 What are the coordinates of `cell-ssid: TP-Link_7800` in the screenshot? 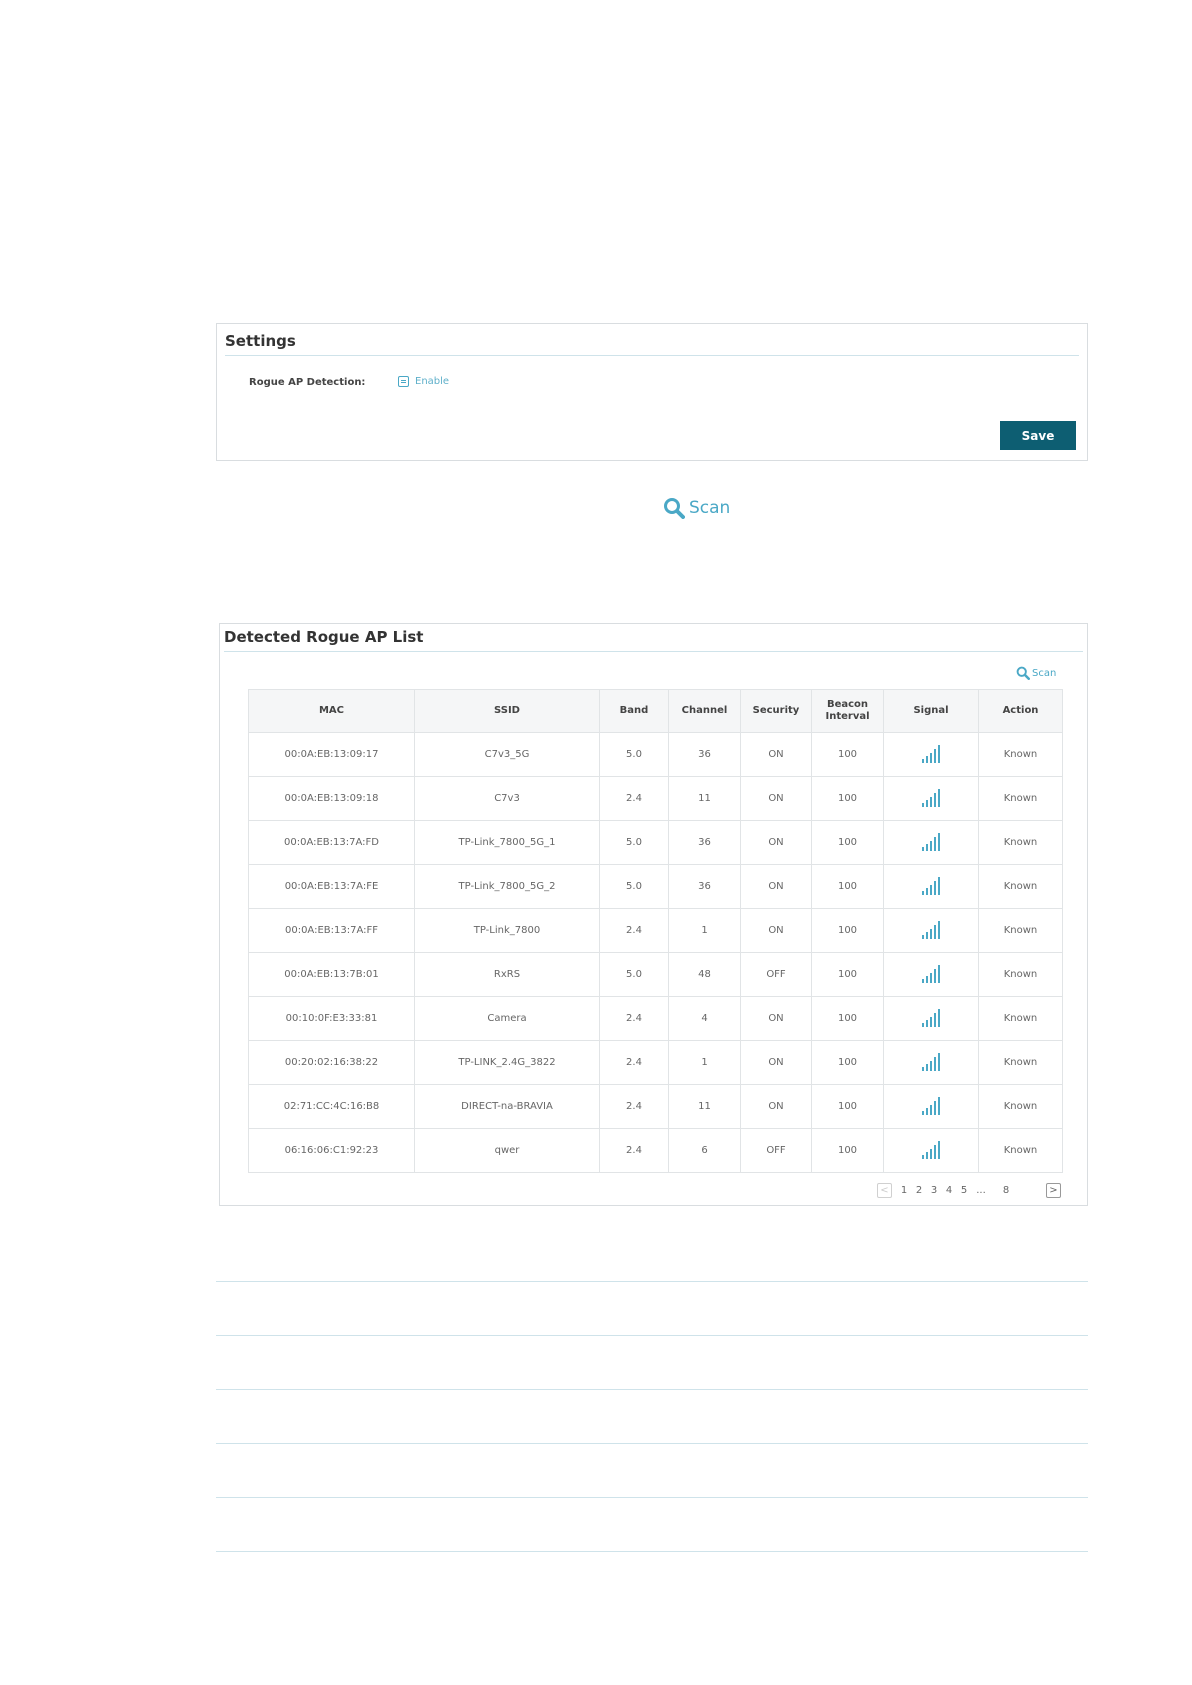 It's located at (507, 930).